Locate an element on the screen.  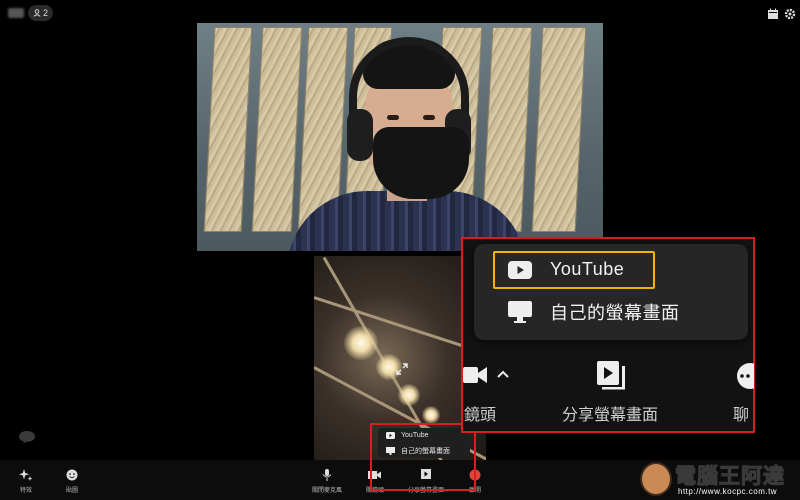
mute-button: 關閉麥克風 is located at coordinates (327, 481).